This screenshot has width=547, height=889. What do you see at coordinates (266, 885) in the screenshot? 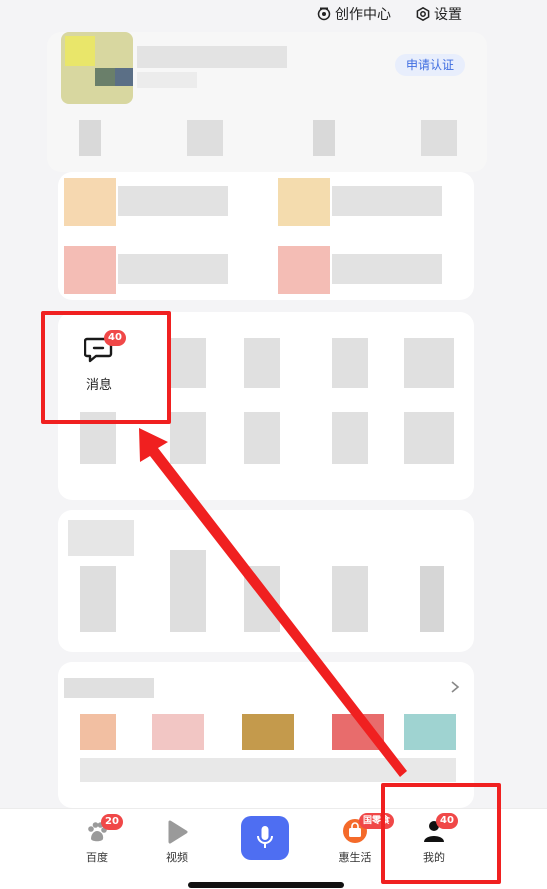
I see `home-indicator` at bounding box center [266, 885].